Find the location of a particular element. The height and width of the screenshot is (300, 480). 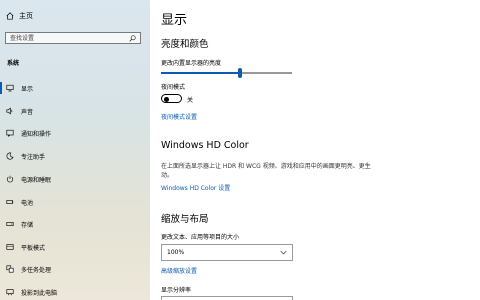

monitor-icon is located at coordinates (10, 88).